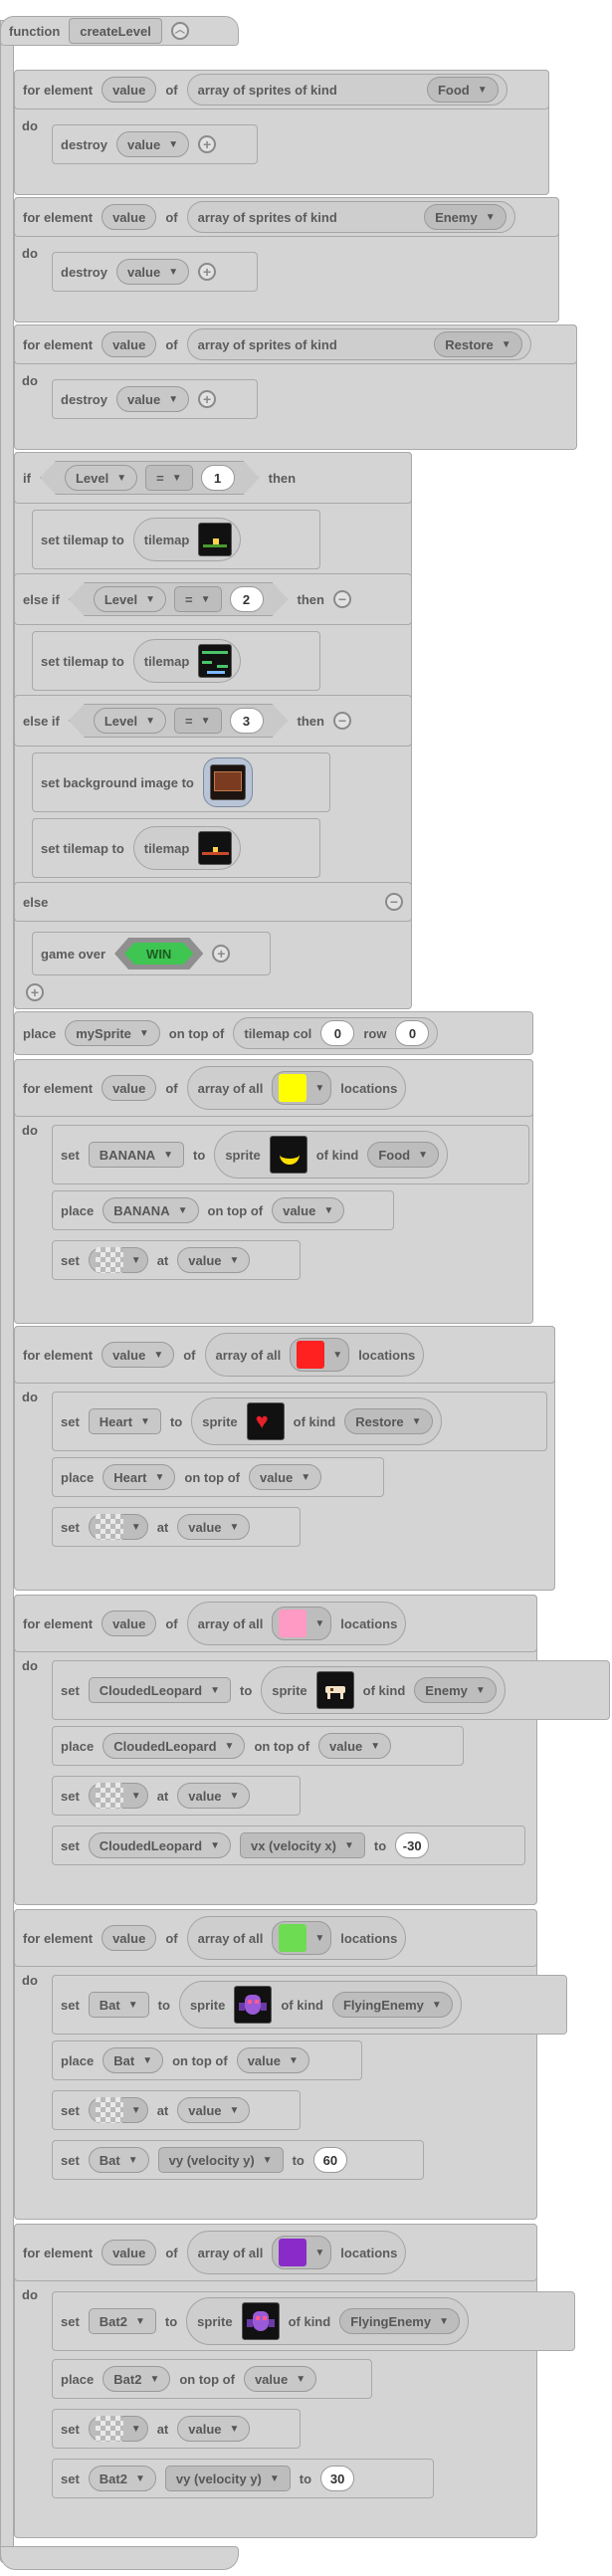 The width and height of the screenshot is (612, 2576). What do you see at coordinates (151, 953) in the screenshot?
I see `game-over-statement: game over WIN +` at bounding box center [151, 953].